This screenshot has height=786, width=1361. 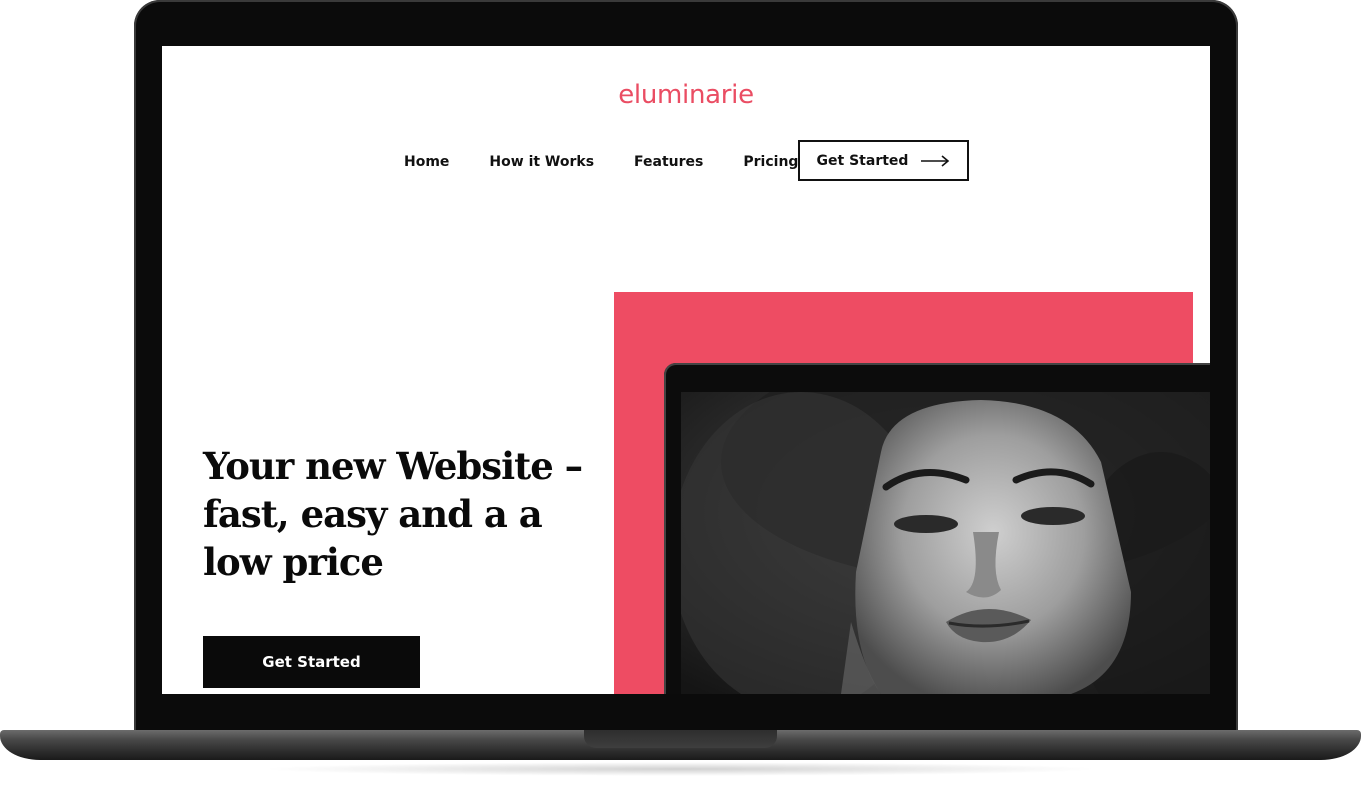 What do you see at coordinates (680, 769) in the screenshot?
I see `laptop-shadow` at bounding box center [680, 769].